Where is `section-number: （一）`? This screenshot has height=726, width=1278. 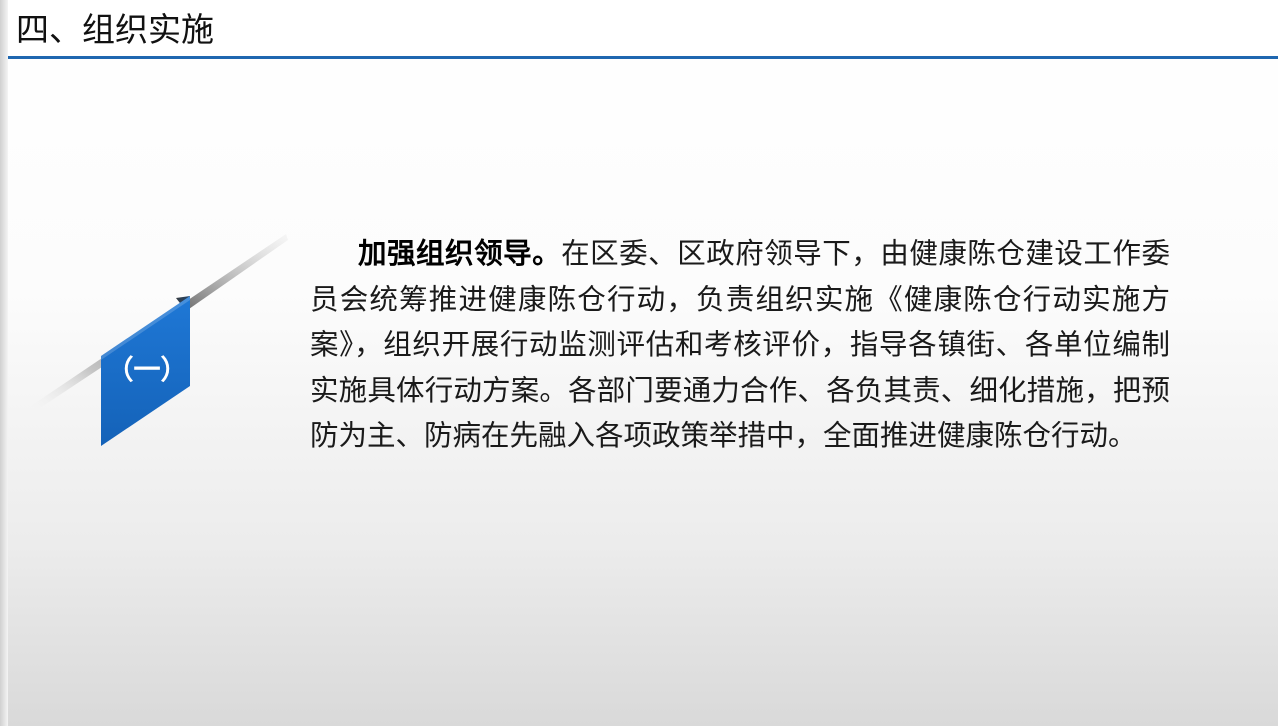
section-number: （一） is located at coordinates (147, 370).